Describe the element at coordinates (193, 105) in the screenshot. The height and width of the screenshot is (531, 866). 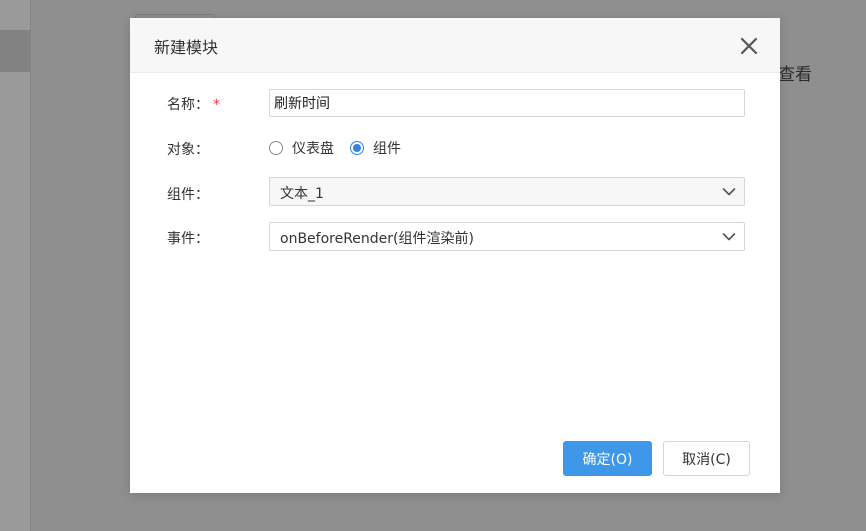
I see `name-label: 名称： *` at that location.